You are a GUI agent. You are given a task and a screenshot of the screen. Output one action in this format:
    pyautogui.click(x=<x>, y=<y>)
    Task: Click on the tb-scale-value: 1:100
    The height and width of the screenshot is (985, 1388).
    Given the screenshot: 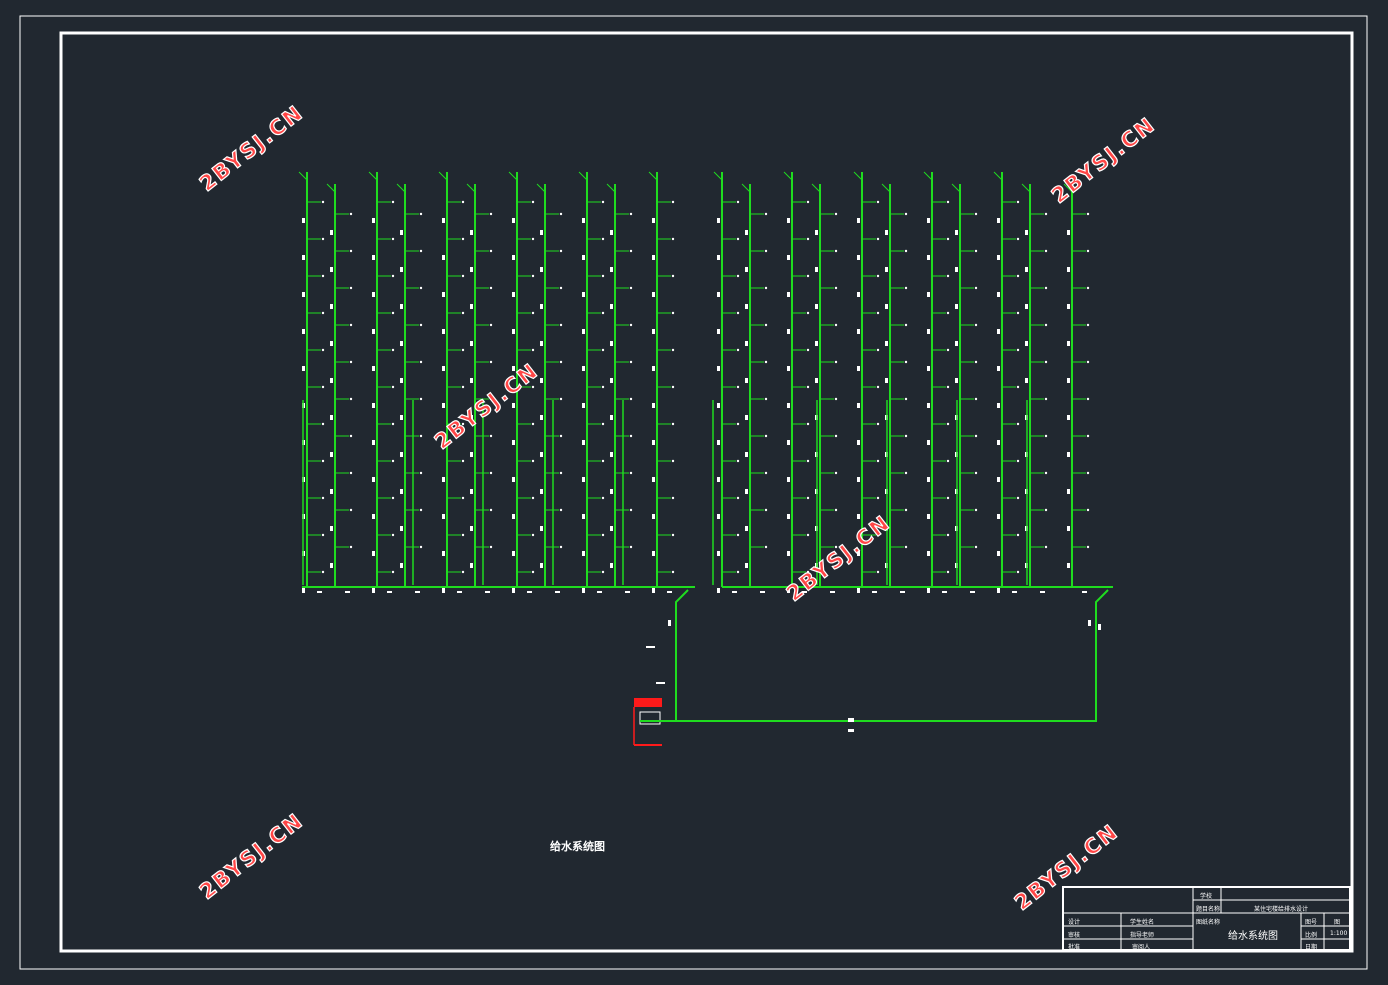 What is the action you would take?
    pyautogui.click(x=1339, y=933)
    